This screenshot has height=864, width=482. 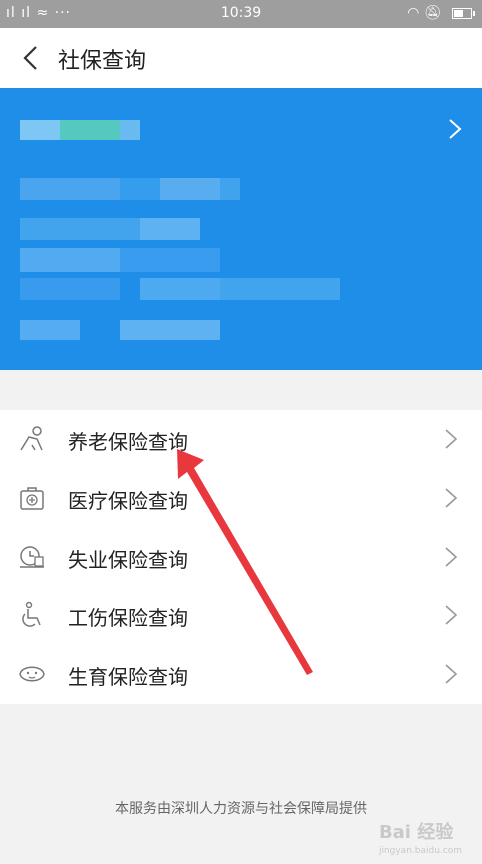 I want to click on menu-item-label: 养老保险查询, so click(x=128, y=442).